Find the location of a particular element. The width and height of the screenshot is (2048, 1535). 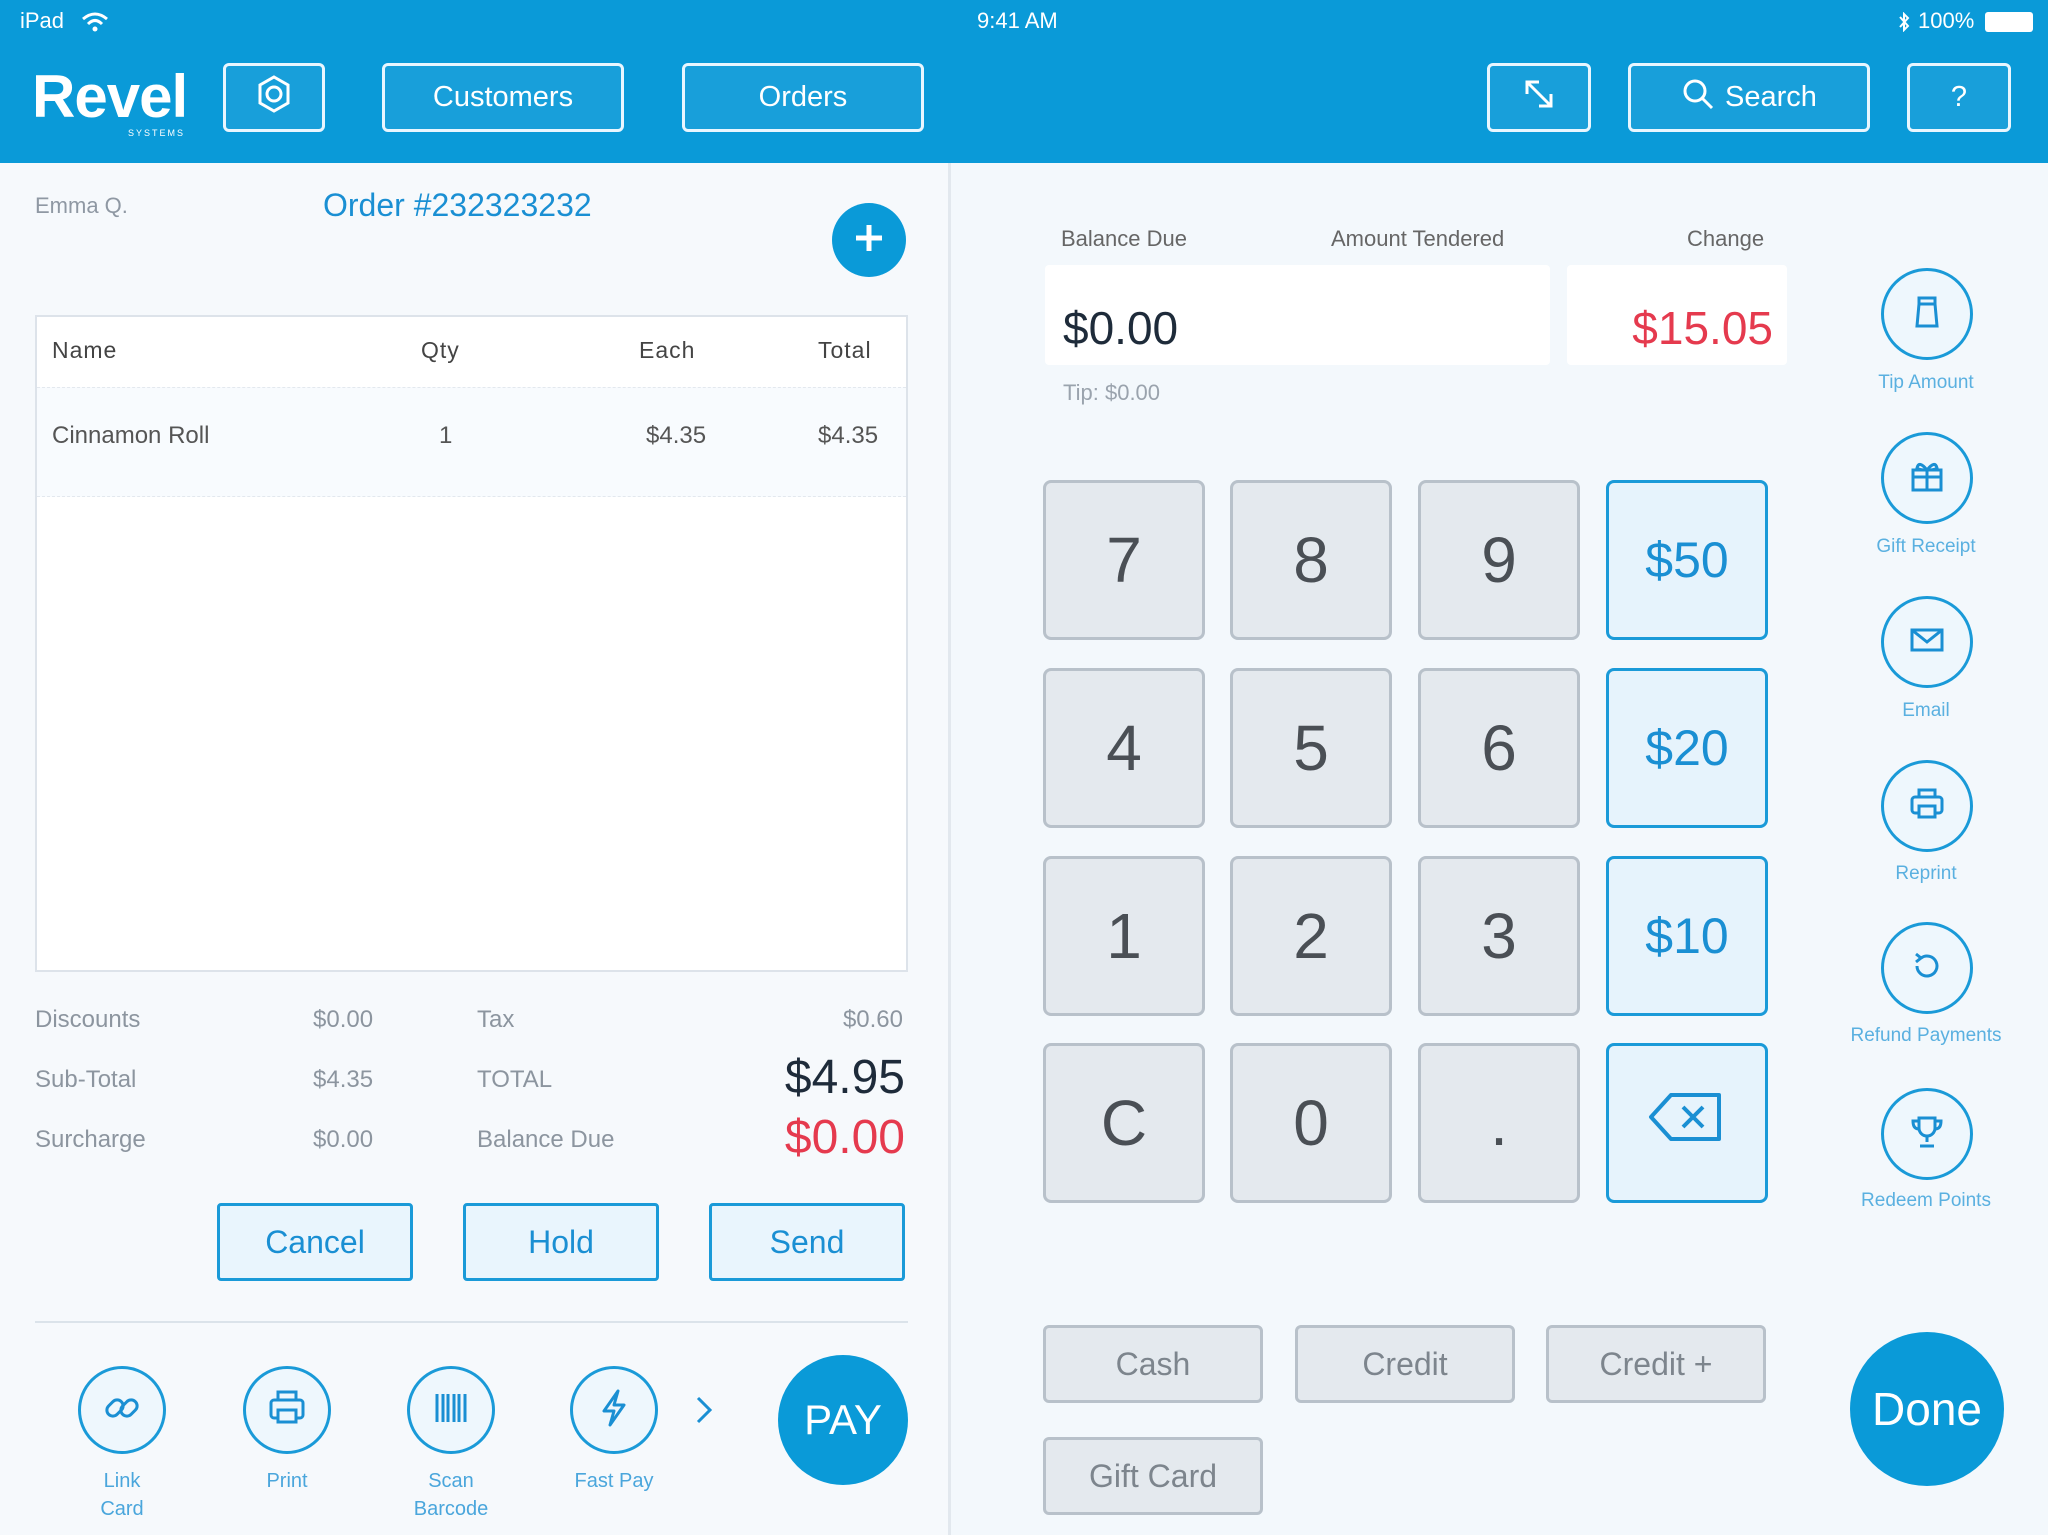

key-7: 7 is located at coordinates (1124, 560).